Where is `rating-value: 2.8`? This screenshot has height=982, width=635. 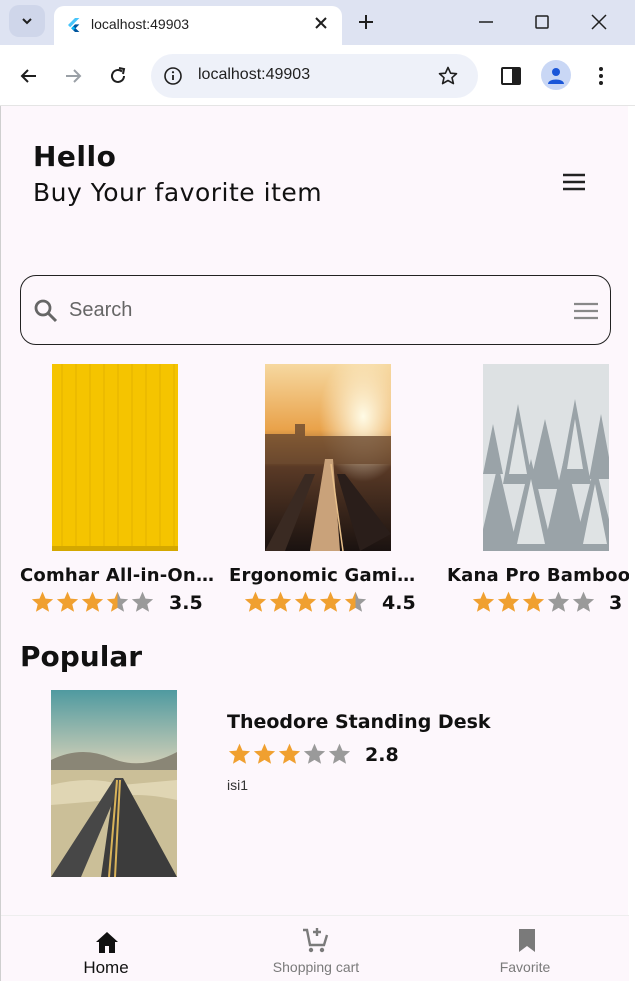
rating-value: 2.8 is located at coordinates (382, 755).